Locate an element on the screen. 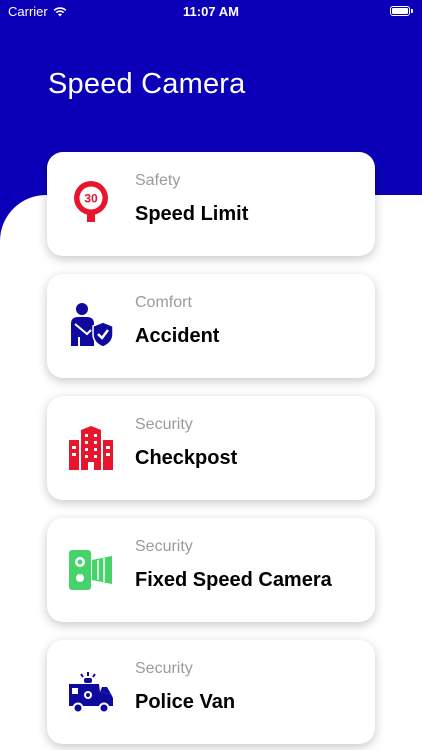 The height and width of the screenshot is (750, 422). status-bar: Carrier 11:07 AM is located at coordinates (211, 12).